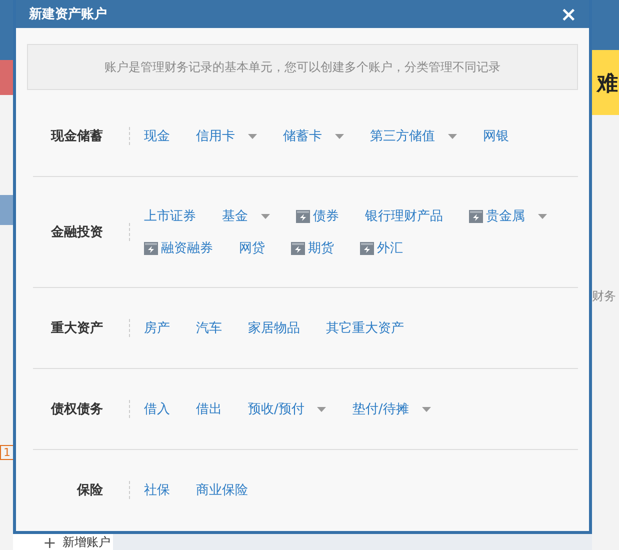 The image size is (619, 550). I want to click on account-type-link: 第三方储值, so click(413, 136).